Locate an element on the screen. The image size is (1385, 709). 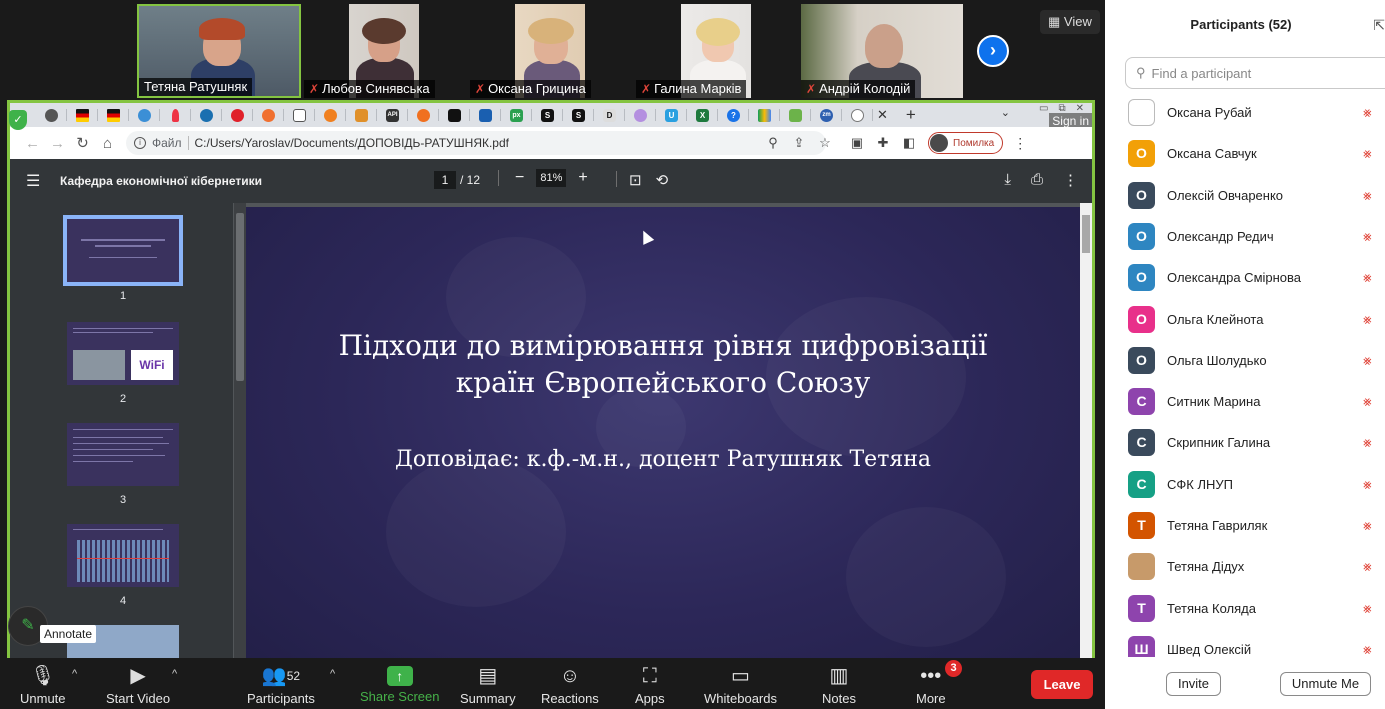
video-tile: ✗ Галина Марків is located at coordinates (716, 51).